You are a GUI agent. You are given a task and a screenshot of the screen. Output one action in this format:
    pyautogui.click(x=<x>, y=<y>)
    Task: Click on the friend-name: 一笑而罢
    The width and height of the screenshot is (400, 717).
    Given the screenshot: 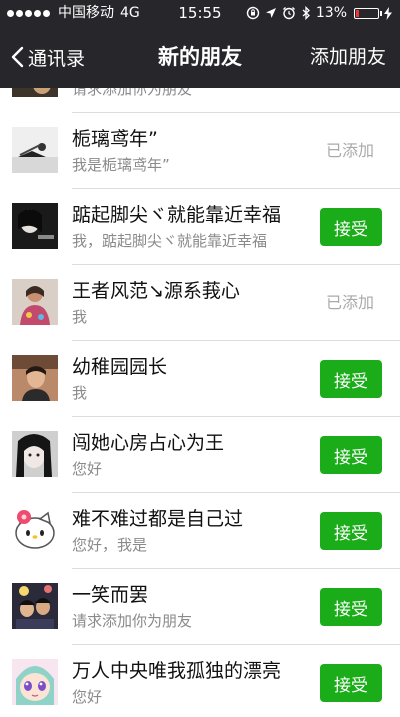 What is the action you would take?
    pyautogui.click(x=110, y=595)
    